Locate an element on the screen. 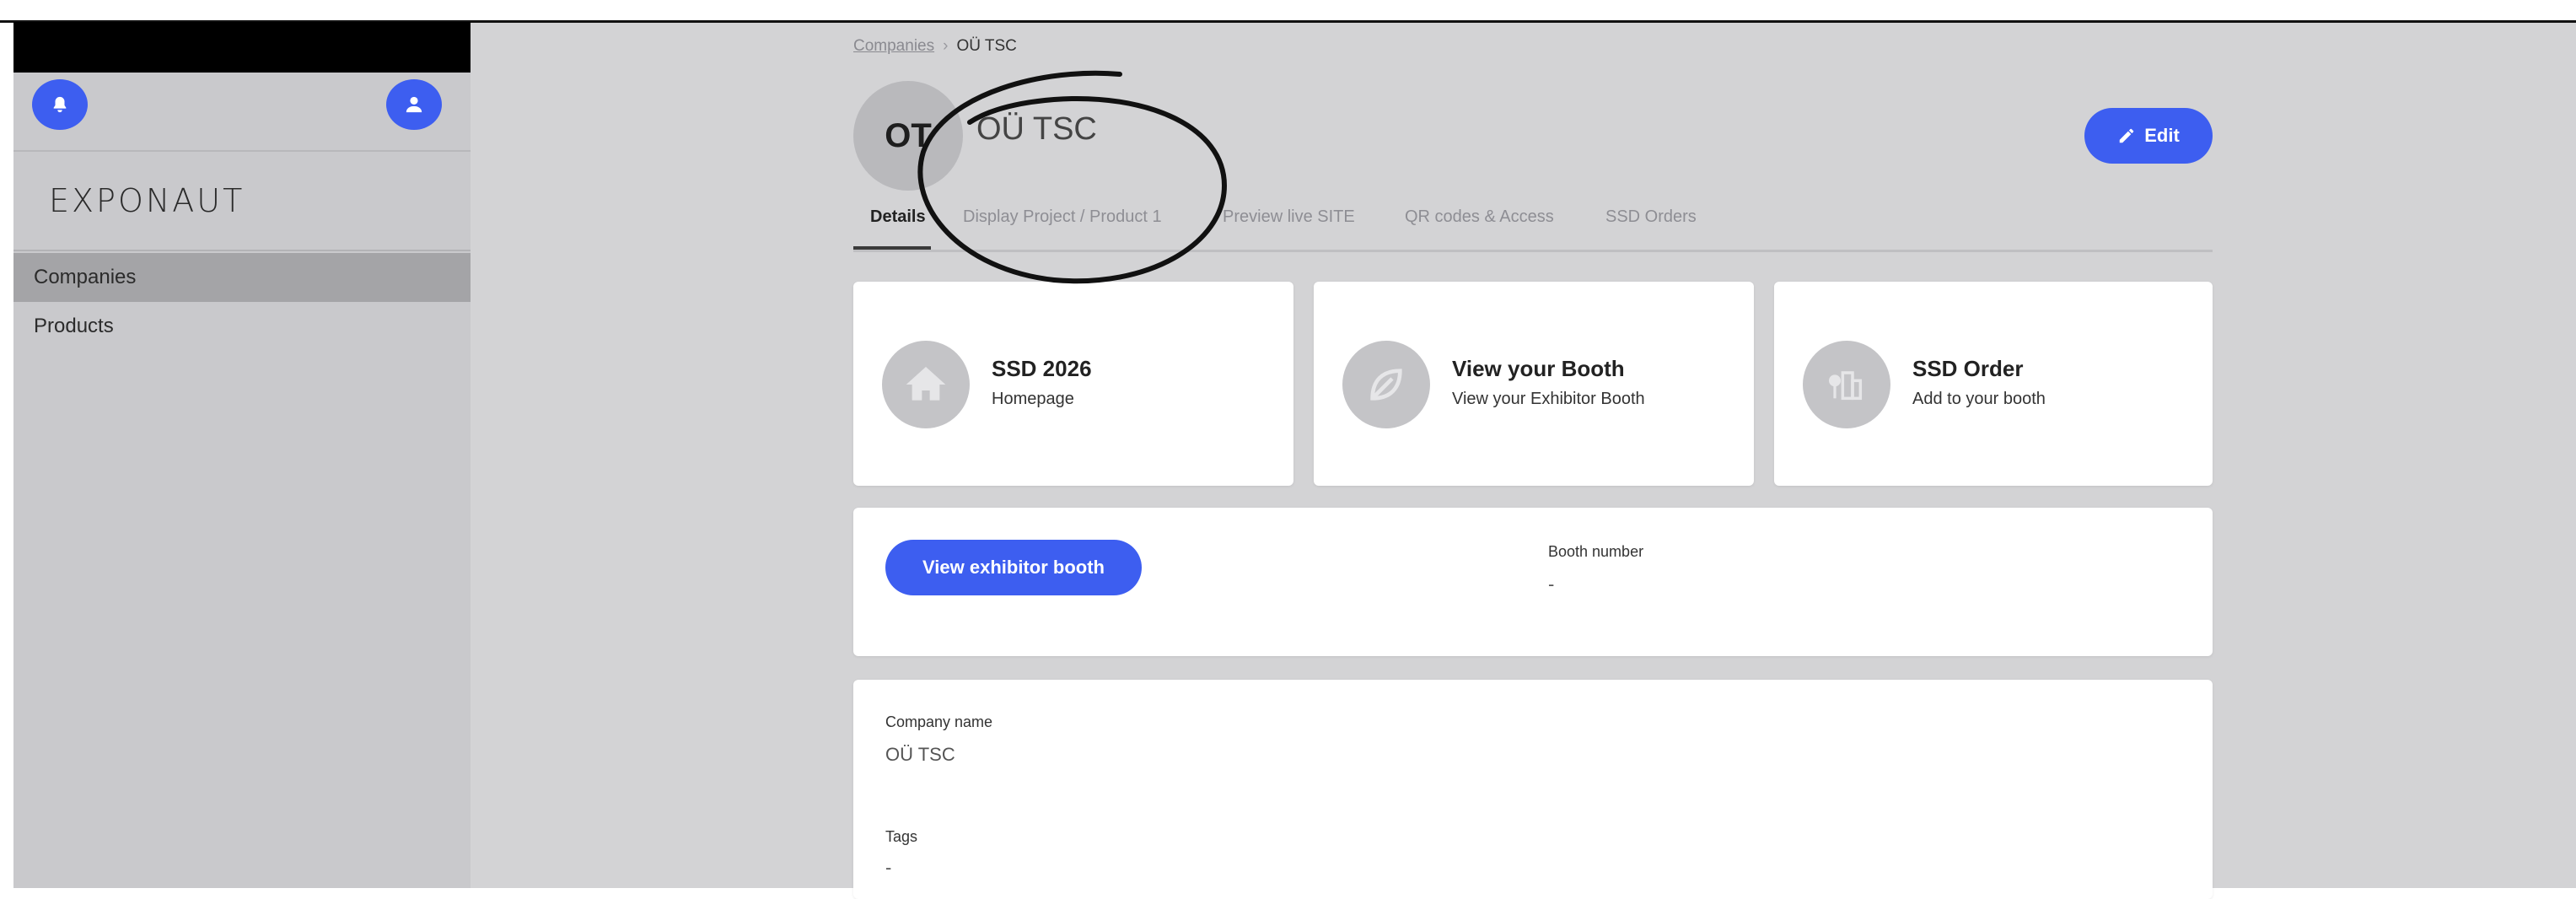  edit-button-label: Edit is located at coordinates (2162, 135).